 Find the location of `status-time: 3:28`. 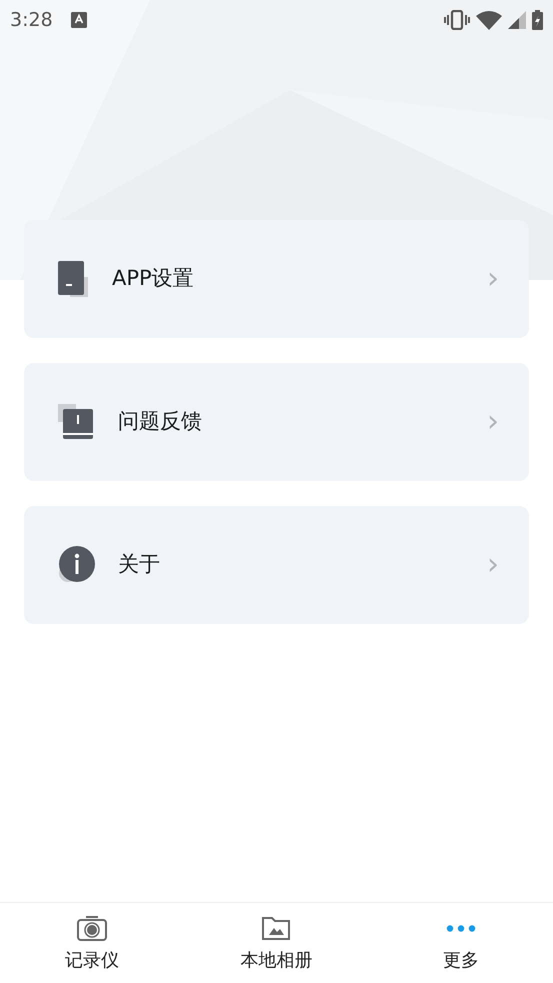

status-time: 3:28 is located at coordinates (31, 20).